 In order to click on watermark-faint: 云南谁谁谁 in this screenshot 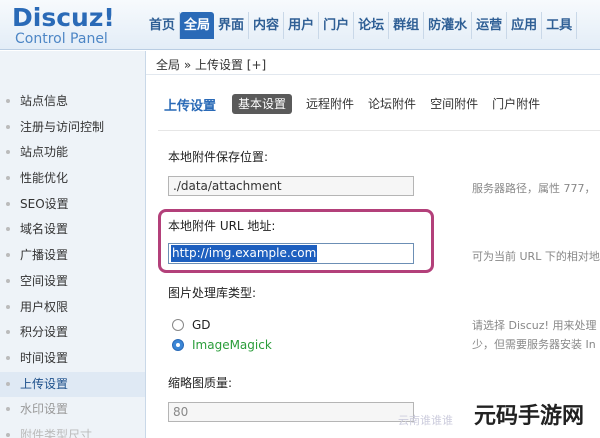, I will do `click(425, 420)`.